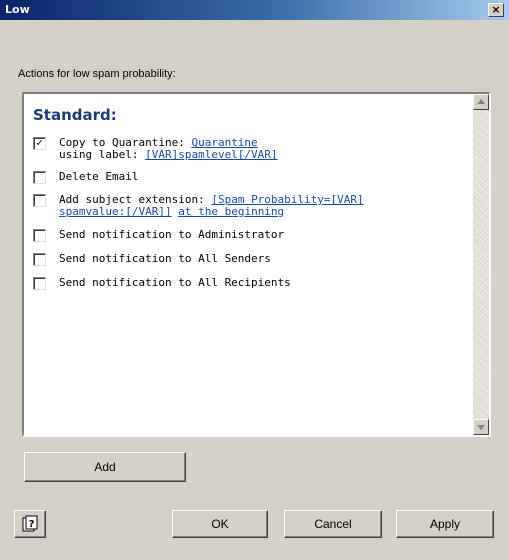 This screenshot has width=509, height=560. Describe the element at coordinates (99, 176) in the screenshot. I see `action-label: Delete Email` at that location.